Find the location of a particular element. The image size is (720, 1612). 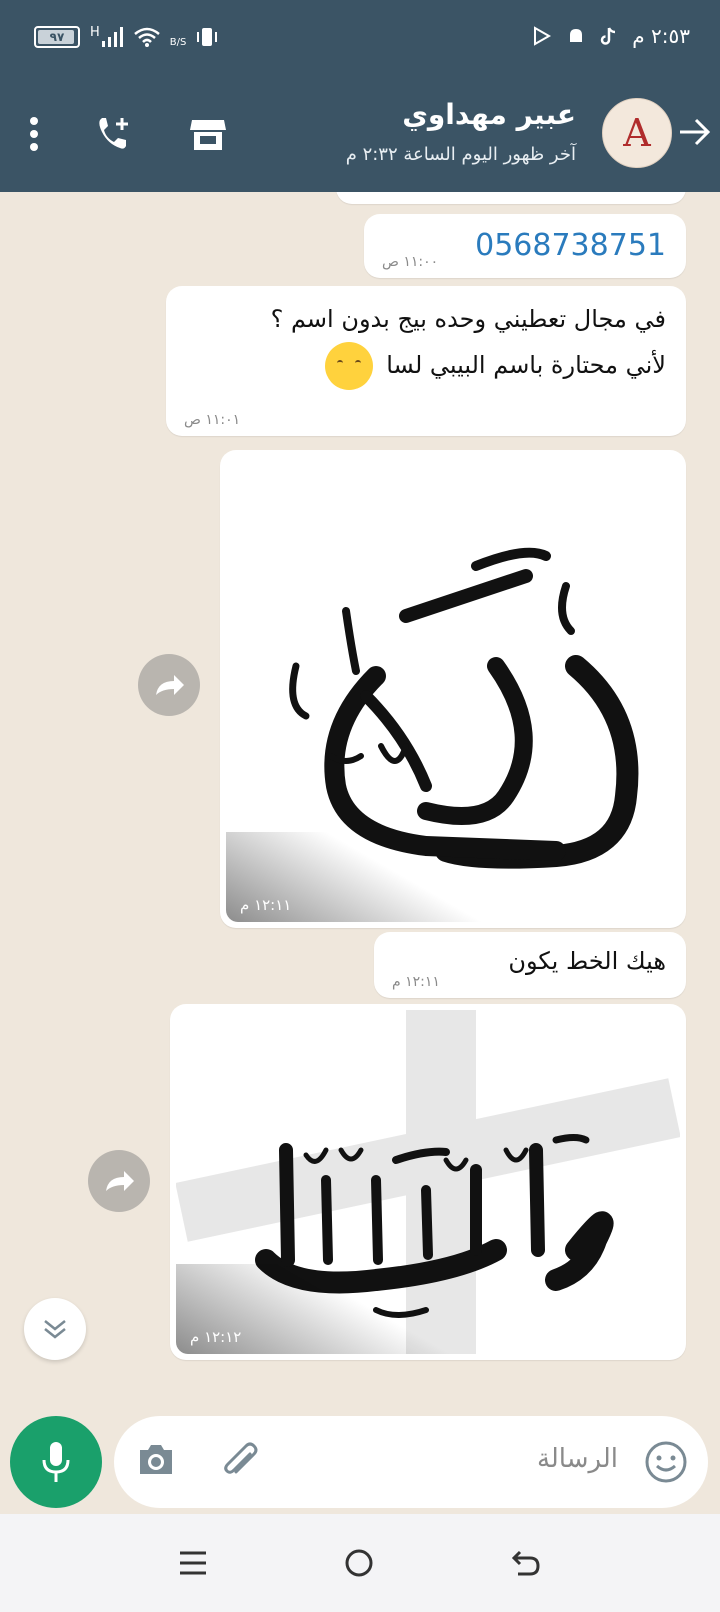

message-bubble: هيك الخط يكون ١٢:١١ م is located at coordinates (530, 965).